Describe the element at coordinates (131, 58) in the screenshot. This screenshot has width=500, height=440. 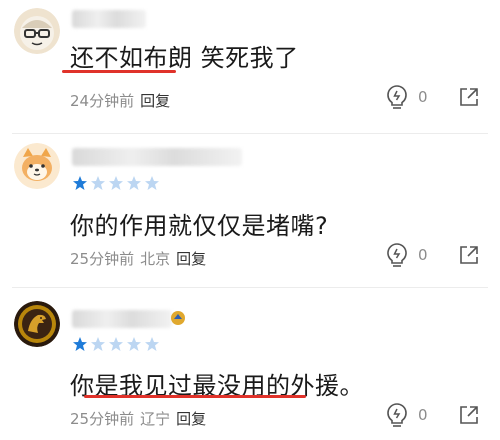
I see `comment-text-highlighted: 还不如布朗` at that location.